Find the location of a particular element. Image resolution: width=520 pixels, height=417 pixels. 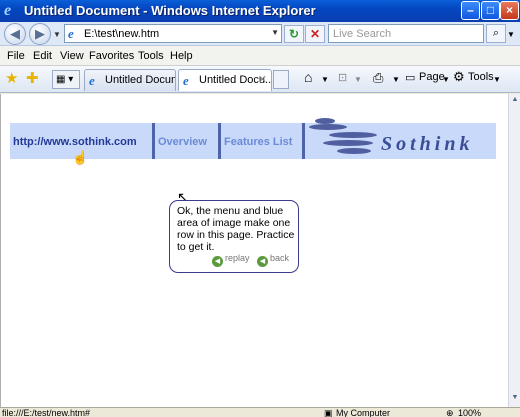

minimize-button: – is located at coordinates (470, 10).